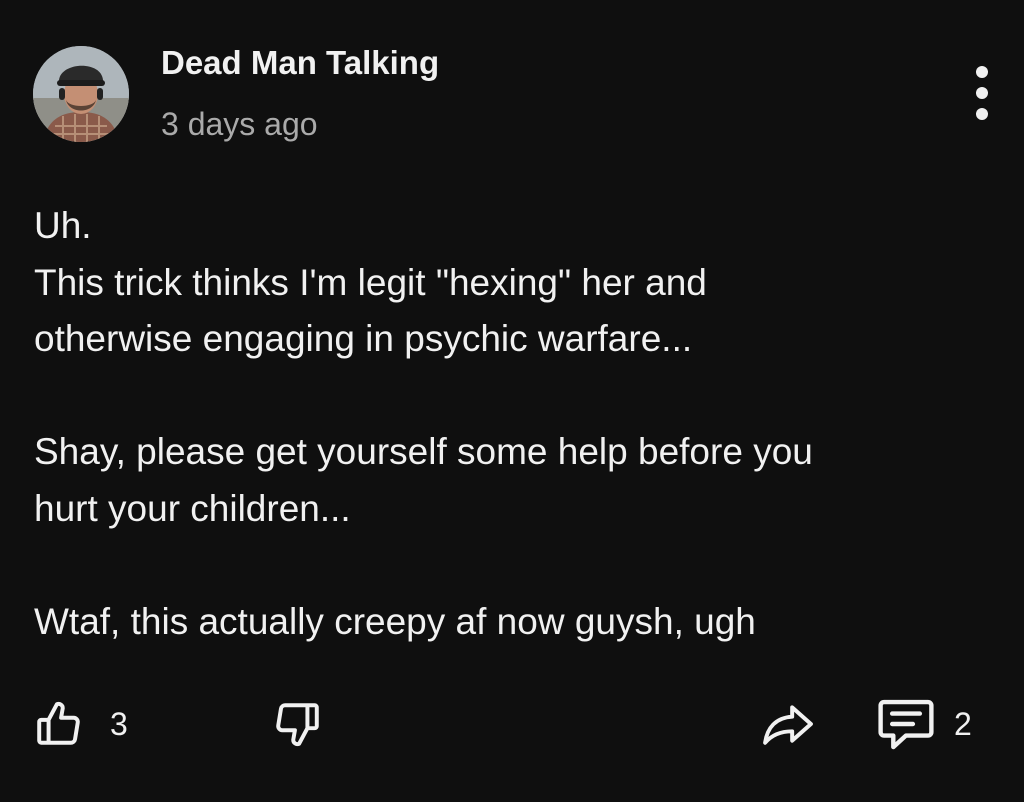  I want to click on avatar-photo, so click(81, 94).